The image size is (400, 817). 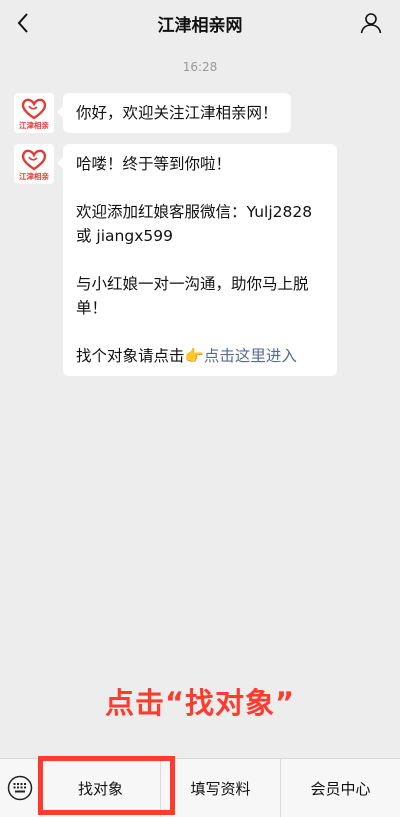 I want to click on menu-item-member-center: 会员中心, so click(x=340, y=787).